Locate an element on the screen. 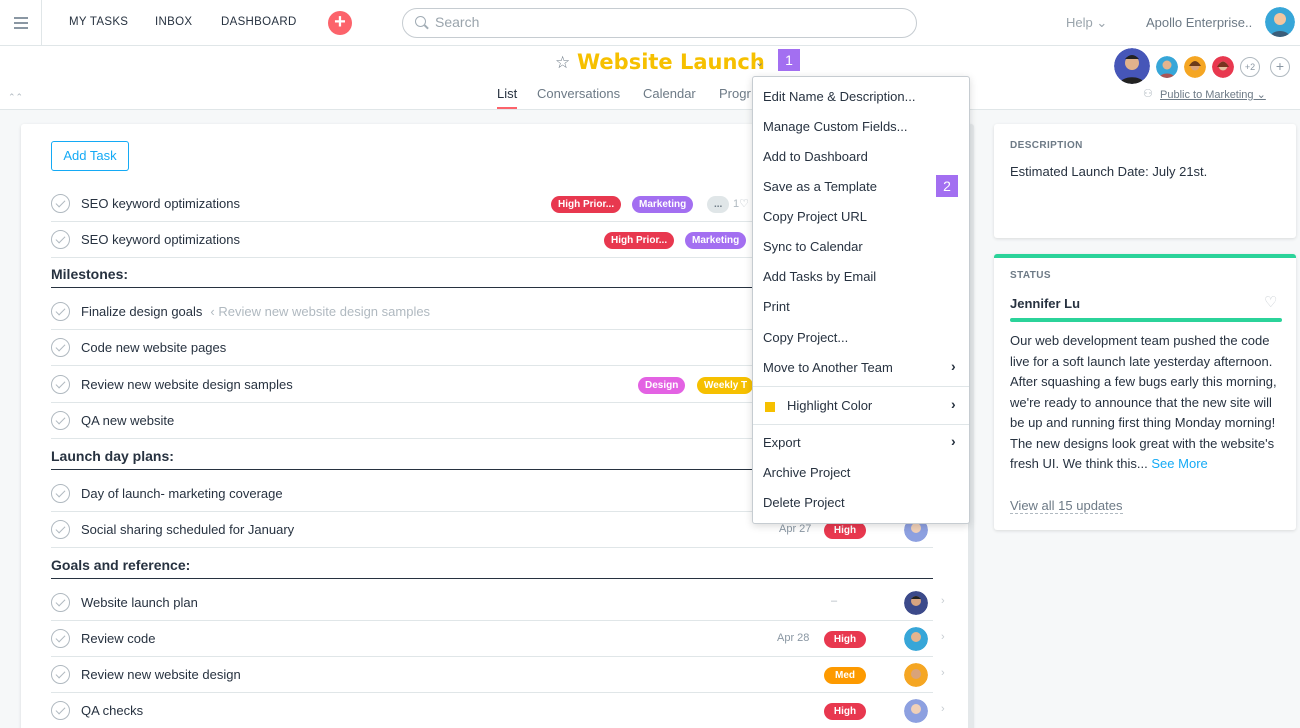  org-switcher: Apollo Enterprise.. is located at coordinates (1199, 22).